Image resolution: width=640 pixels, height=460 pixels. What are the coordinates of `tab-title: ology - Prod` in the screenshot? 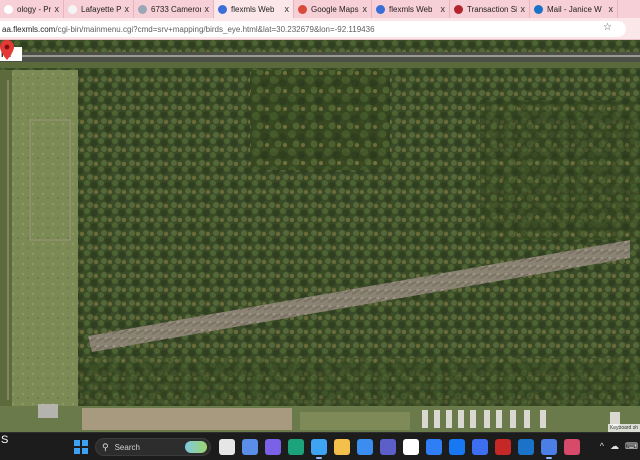 It's located at (34, 9).